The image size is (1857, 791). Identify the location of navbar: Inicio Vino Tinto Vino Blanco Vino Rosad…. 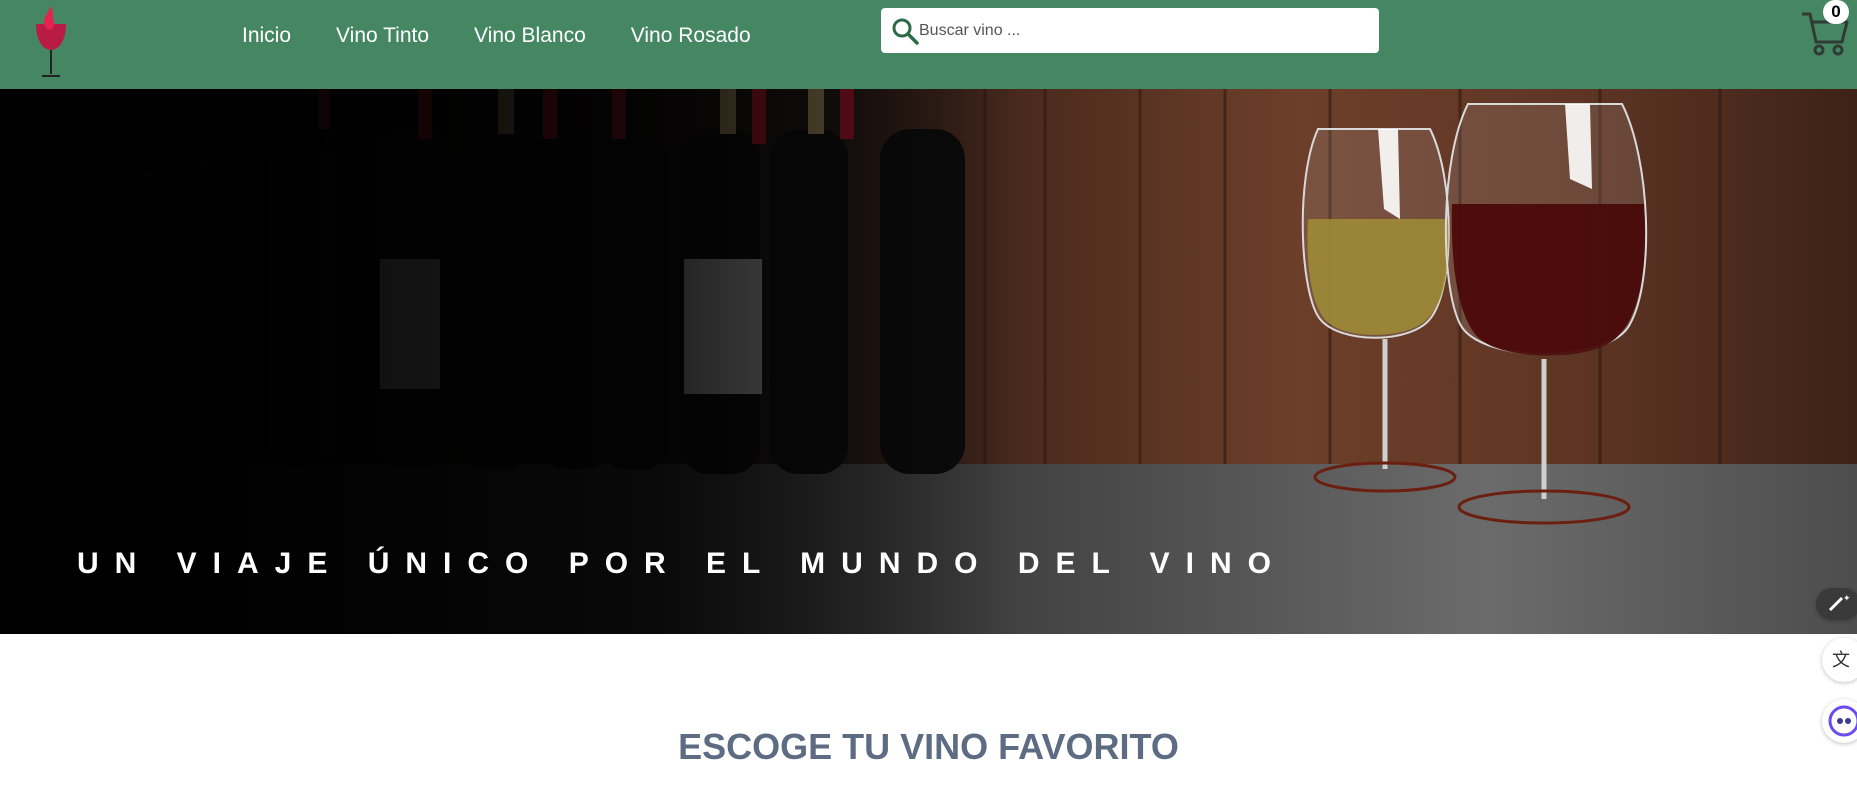
(928, 44).